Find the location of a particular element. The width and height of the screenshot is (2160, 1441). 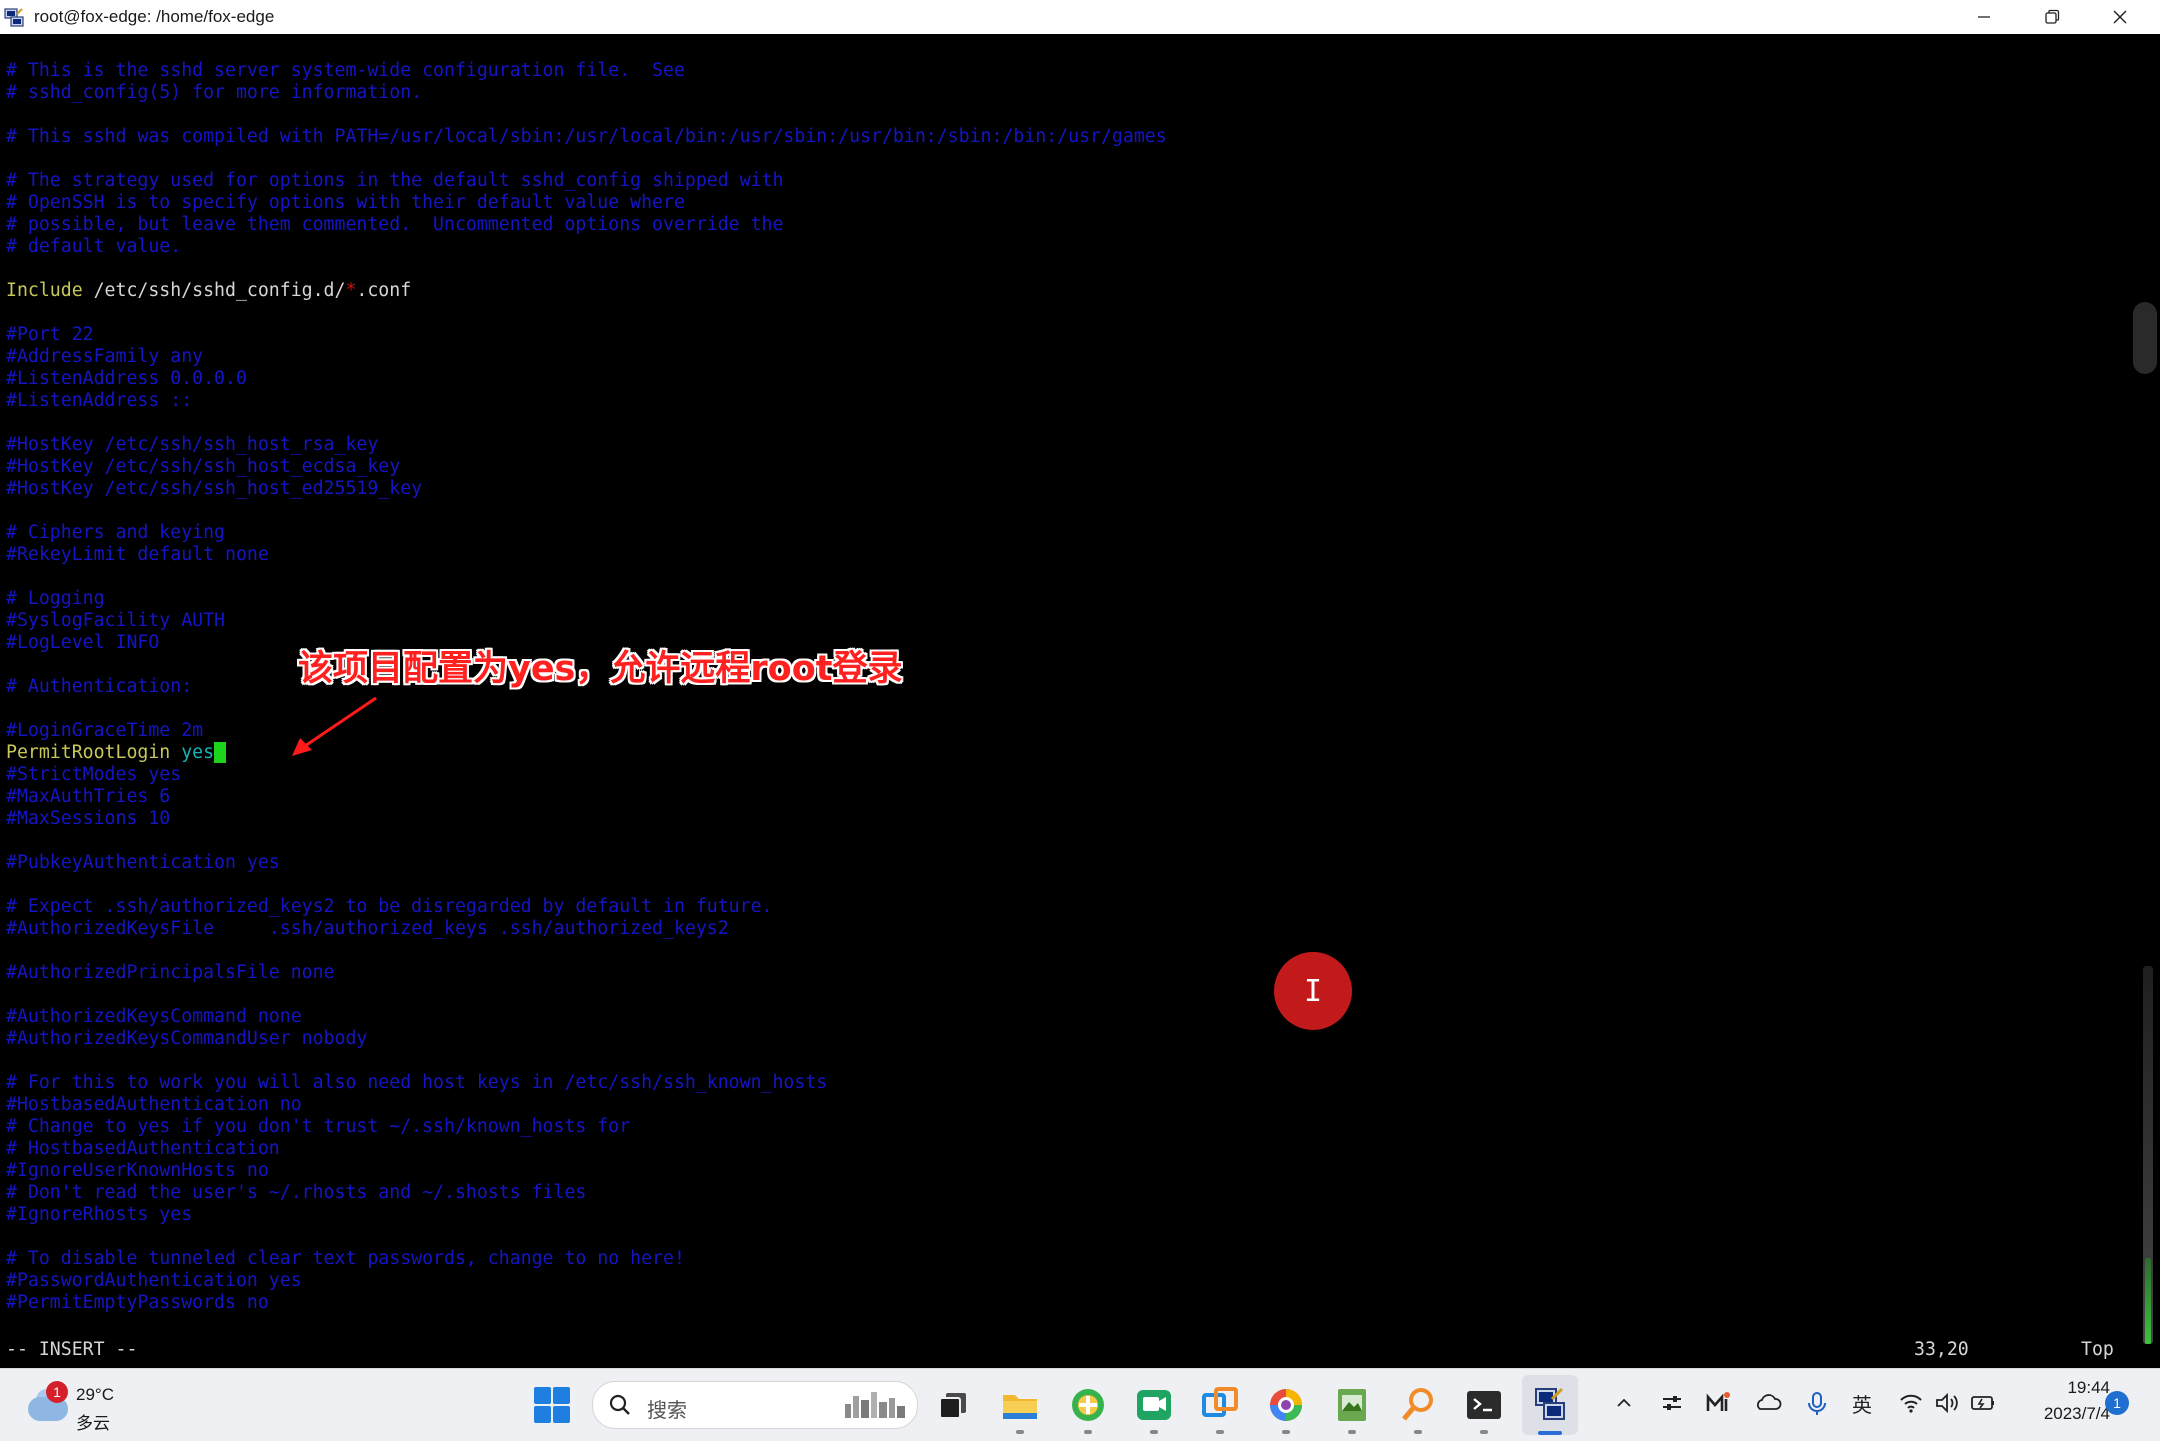

terminal-text-segment: #HostKey /etc/ssh/ssh_host_ecdsa_key is located at coordinates (203, 466).